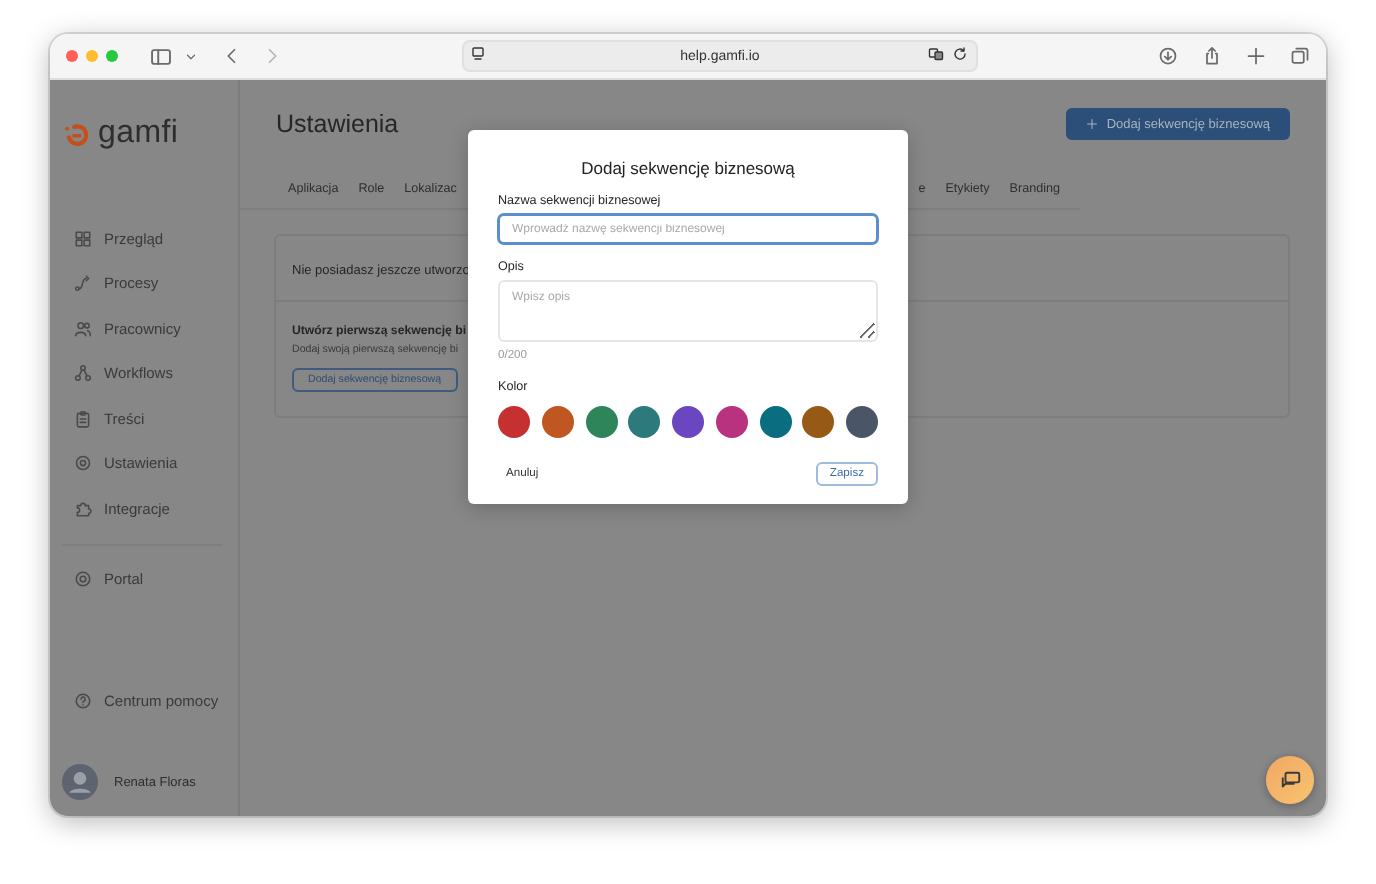 The width and height of the screenshot is (1376, 884). What do you see at coordinates (936, 54) in the screenshot?
I see `translate-icon` at bounding box center [936, 54].